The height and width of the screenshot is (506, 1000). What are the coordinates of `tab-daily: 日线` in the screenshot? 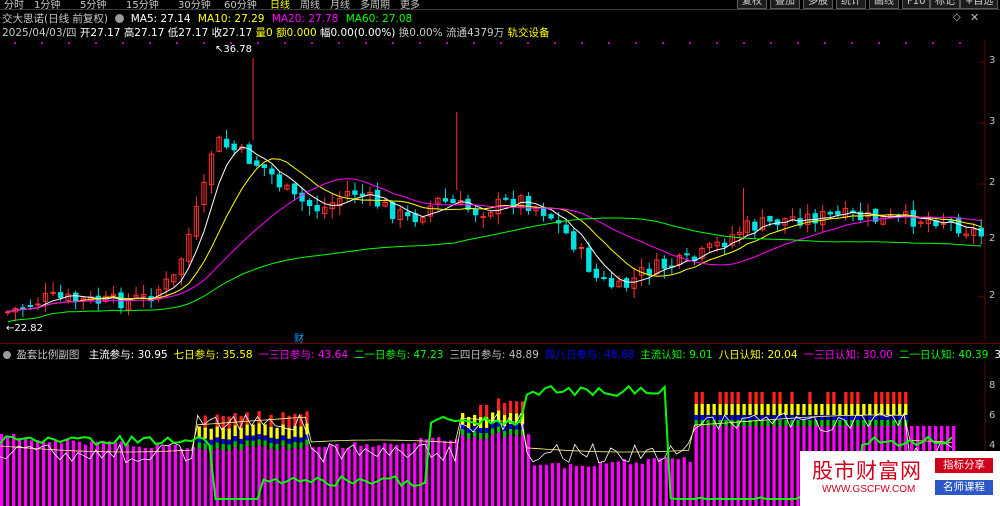 It's located at (280, 4).